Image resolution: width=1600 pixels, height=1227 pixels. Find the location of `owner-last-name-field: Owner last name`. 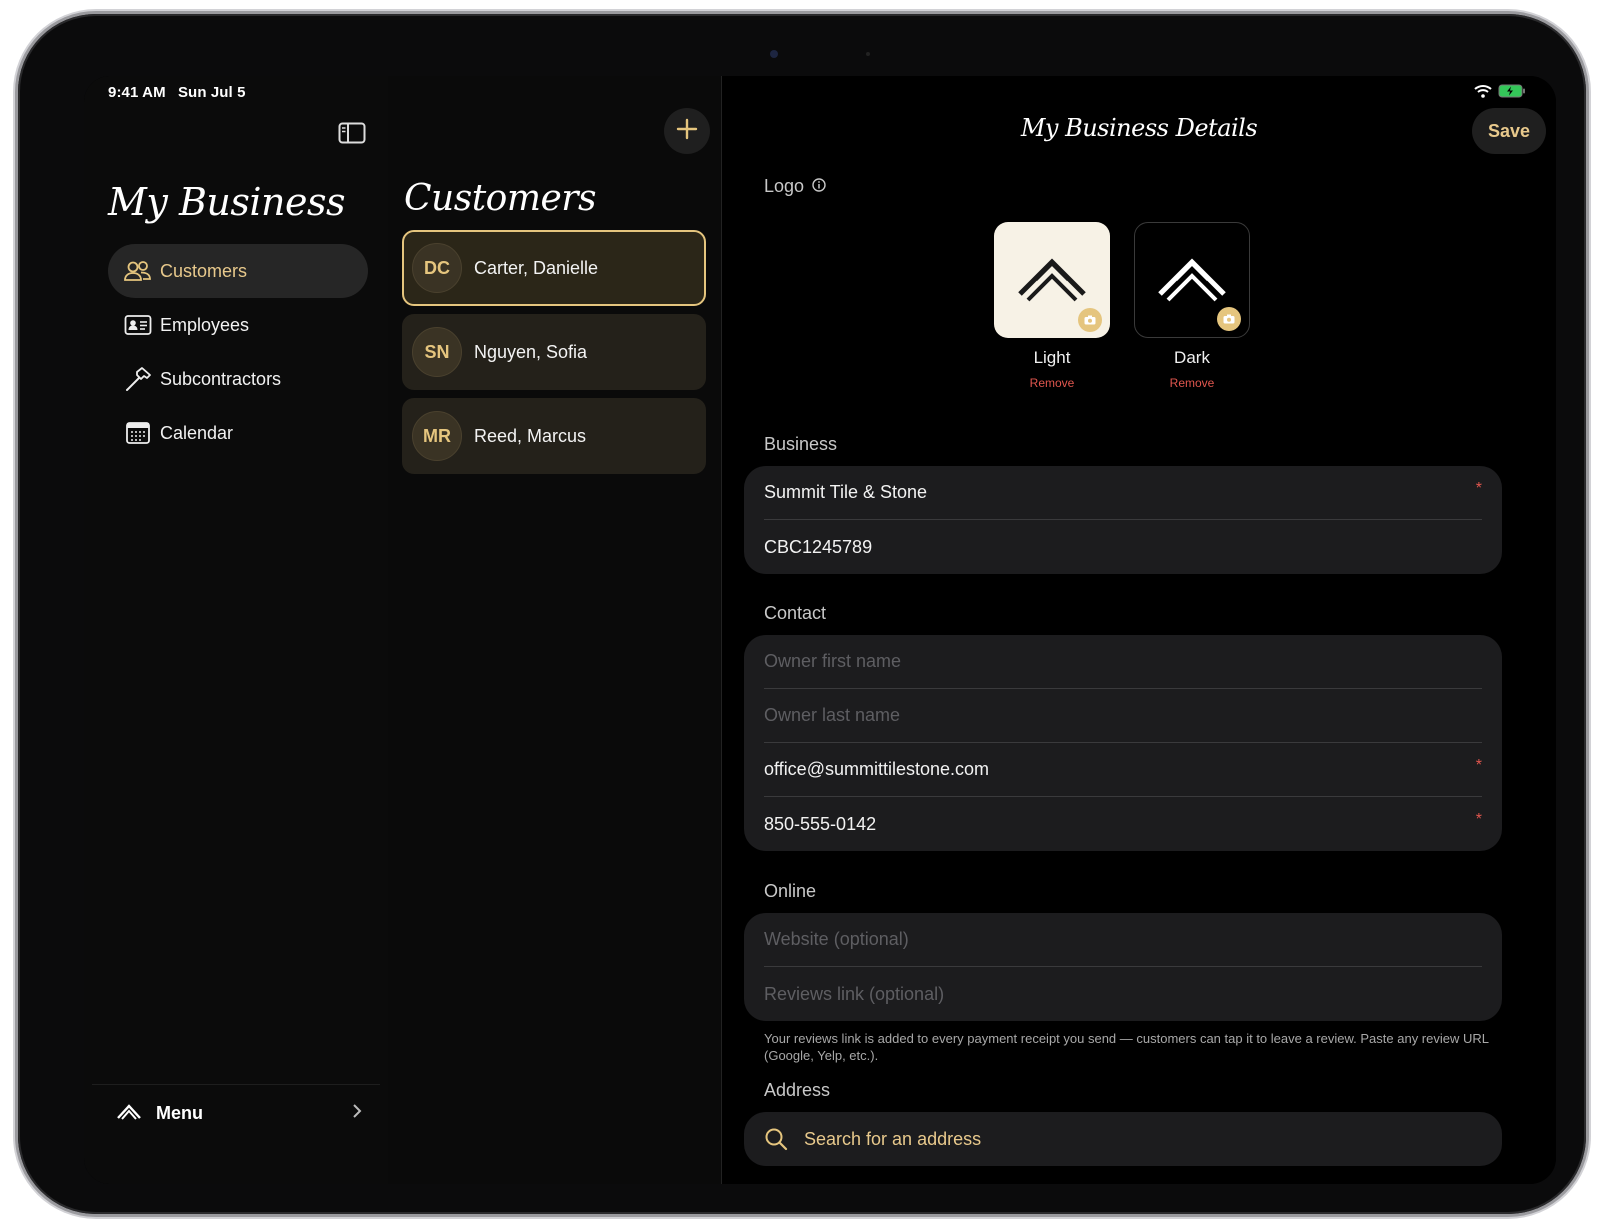

owner-last-name-field: Owner last name is located at coordinates (1123, 716).